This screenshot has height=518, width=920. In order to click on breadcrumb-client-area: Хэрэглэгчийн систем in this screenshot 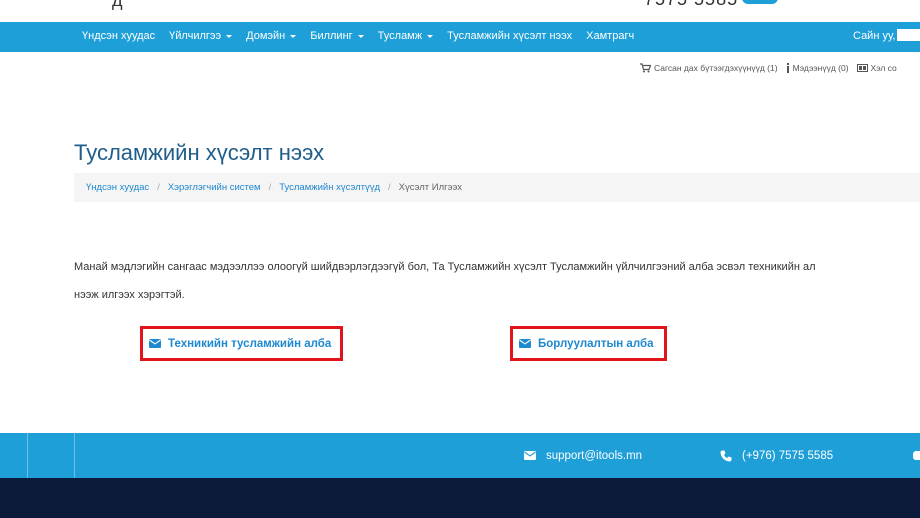, I will do `click(214, 187)`.